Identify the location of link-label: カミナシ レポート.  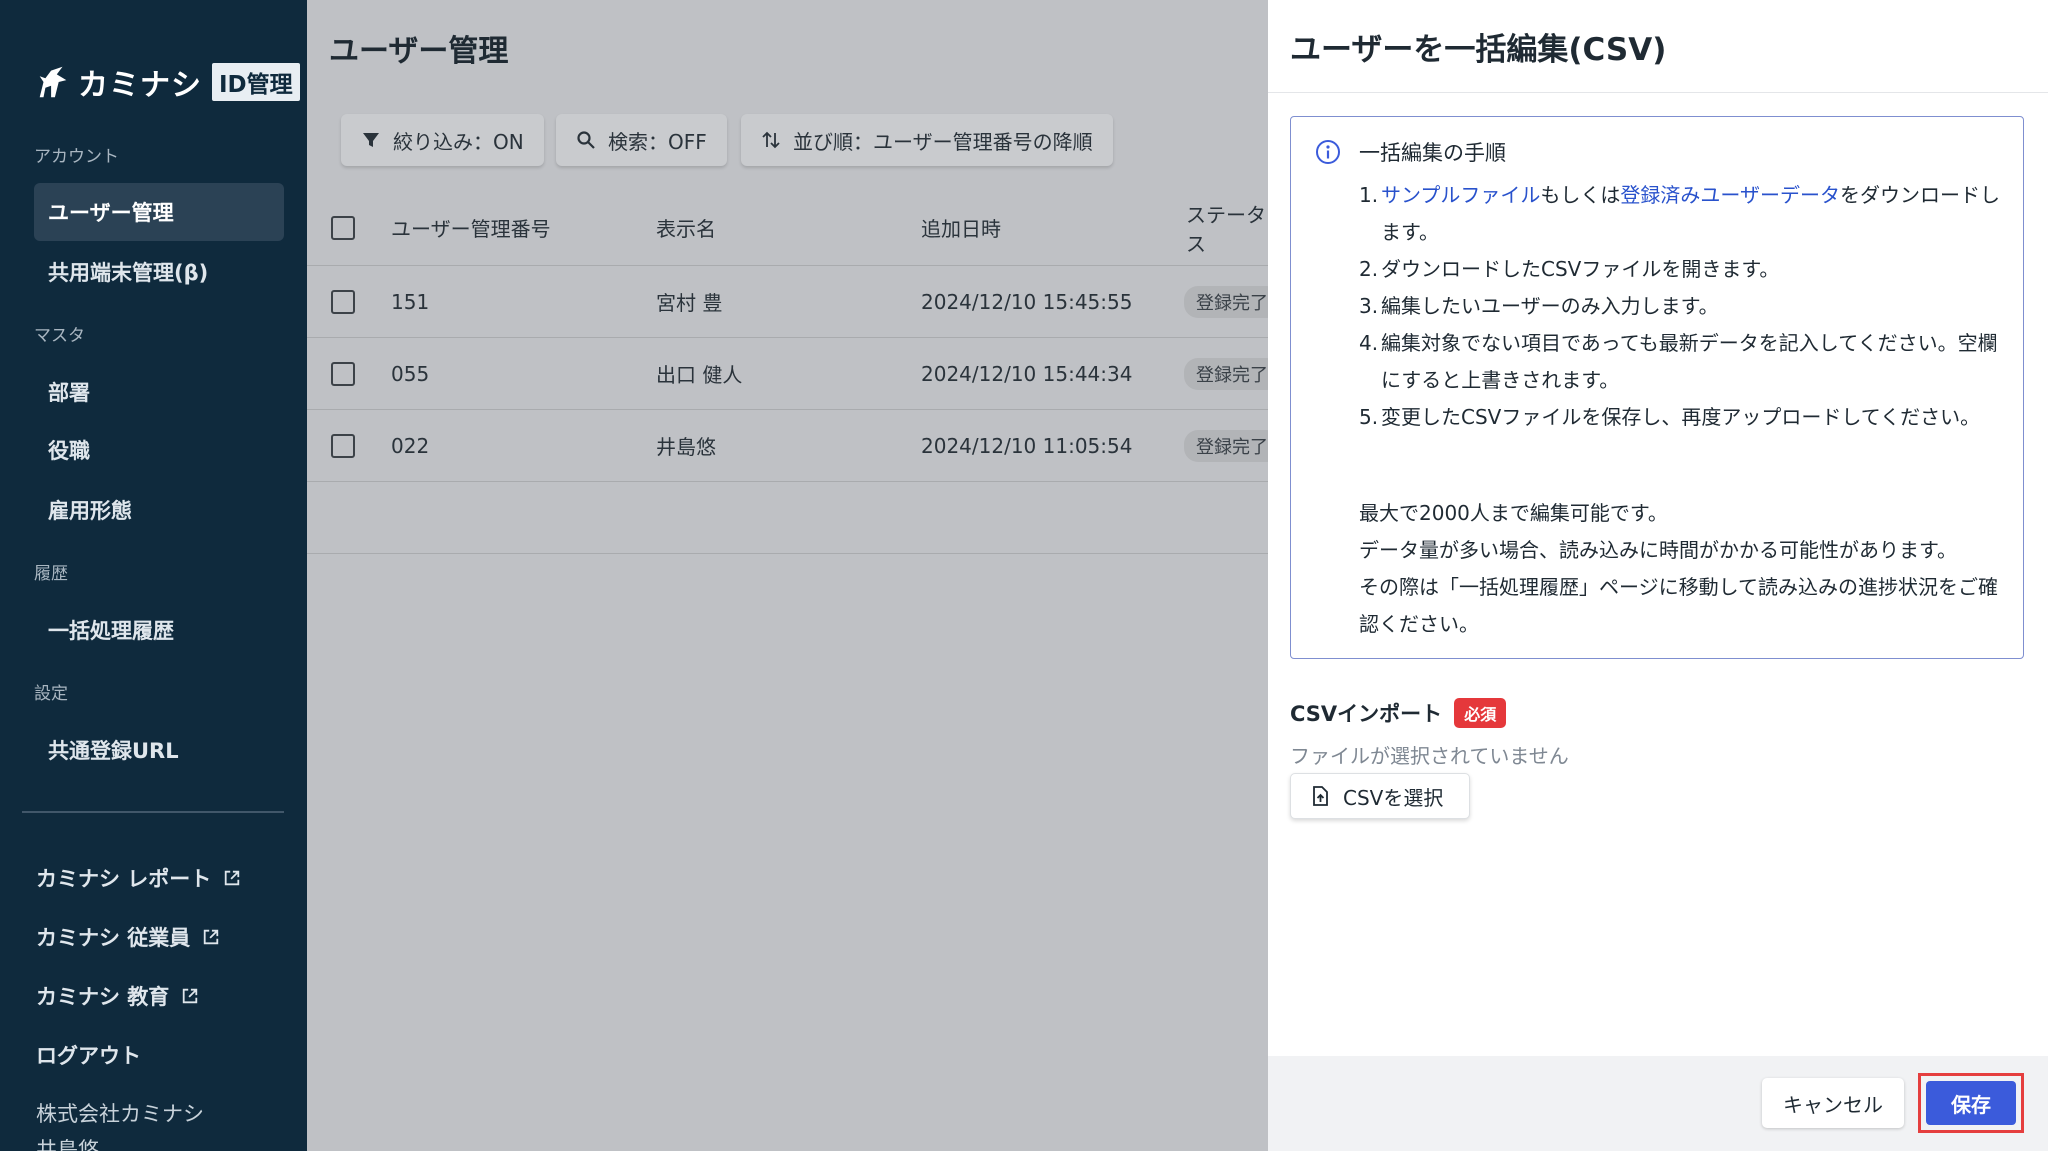
(124, 879).